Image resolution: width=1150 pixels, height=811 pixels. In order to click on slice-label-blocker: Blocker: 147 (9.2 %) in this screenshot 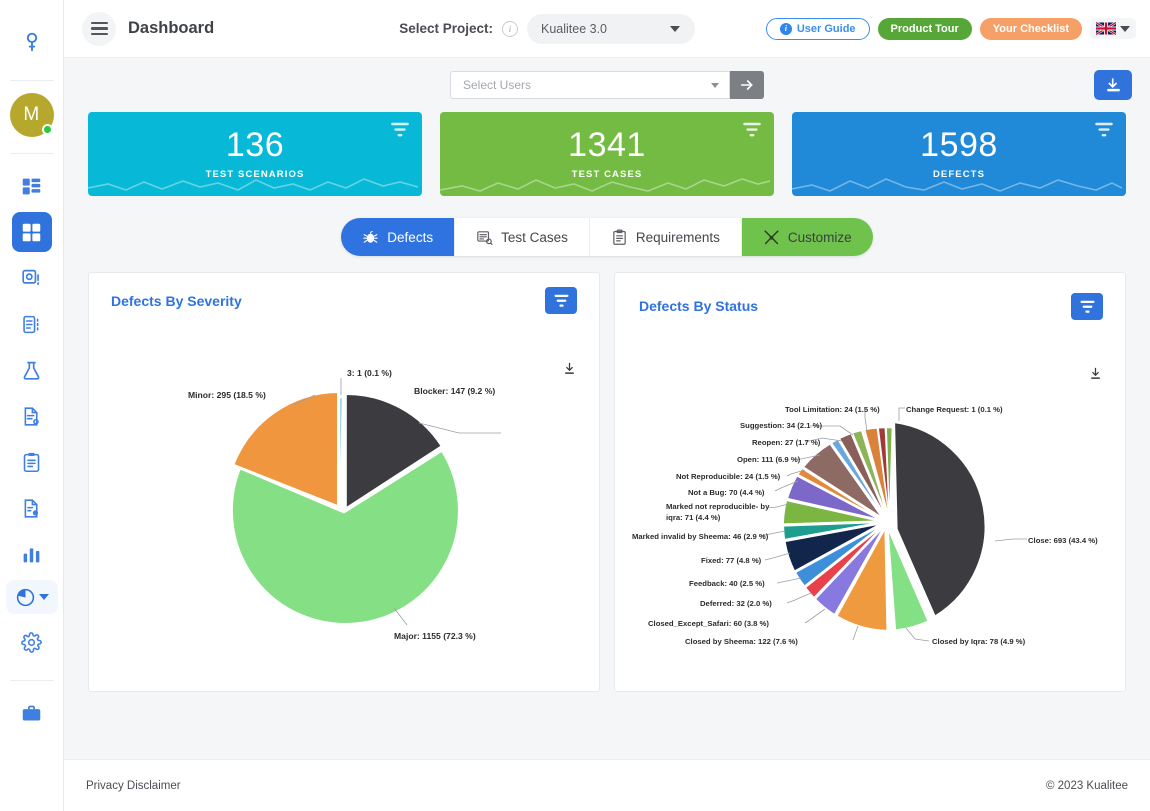, I will do `click(454, 391)`.